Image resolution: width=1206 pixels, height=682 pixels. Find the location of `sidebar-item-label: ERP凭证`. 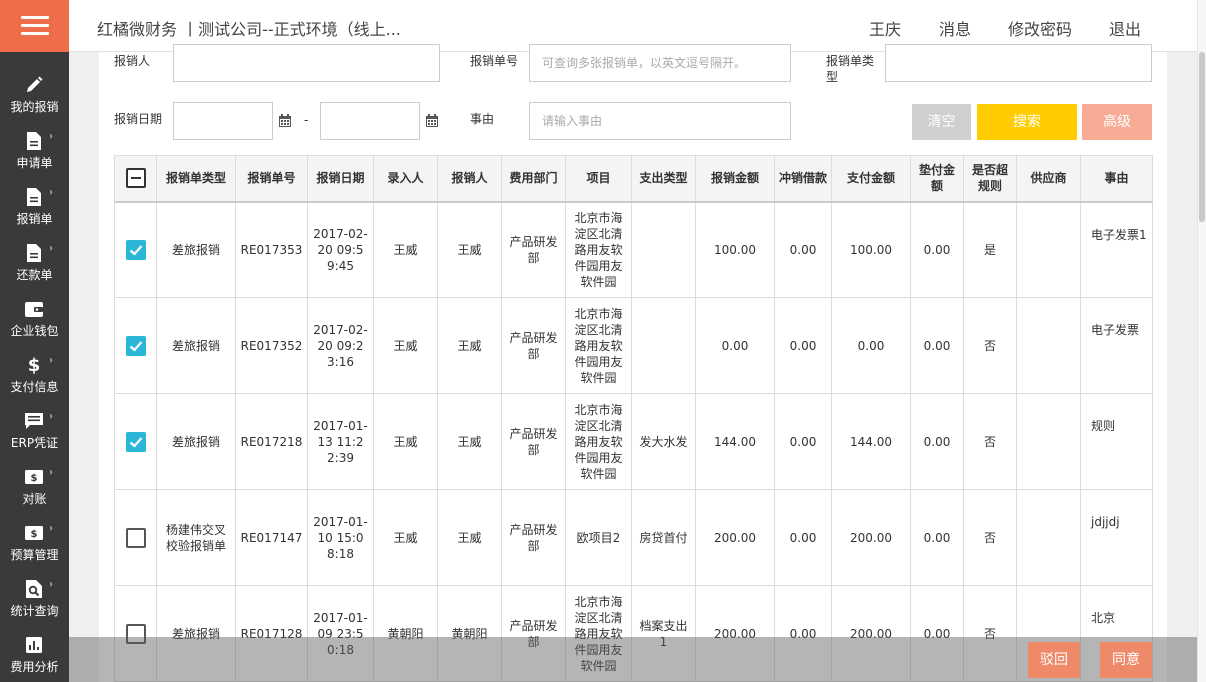

sidebar-item-label: ERP凭证 is located at coordinates (34, 443).